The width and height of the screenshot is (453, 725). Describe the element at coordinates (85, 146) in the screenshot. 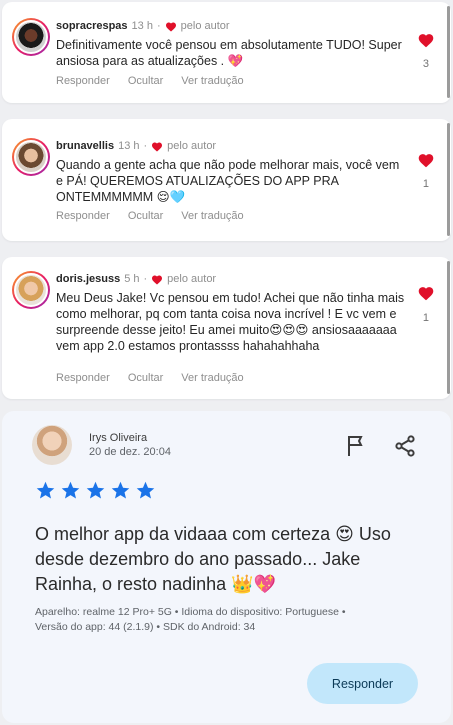

I see `comment-username: brunavellis` at that location.